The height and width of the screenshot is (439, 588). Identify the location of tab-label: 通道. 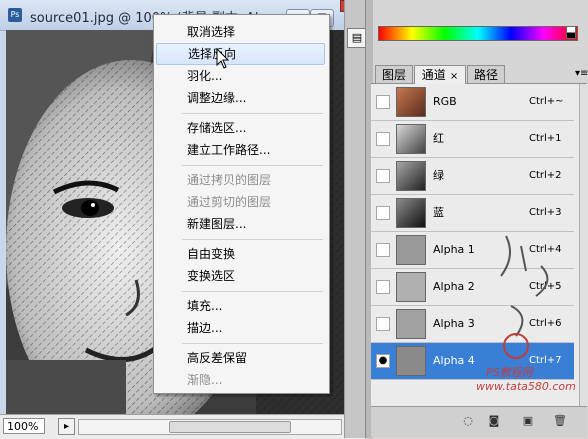
(433, 75).